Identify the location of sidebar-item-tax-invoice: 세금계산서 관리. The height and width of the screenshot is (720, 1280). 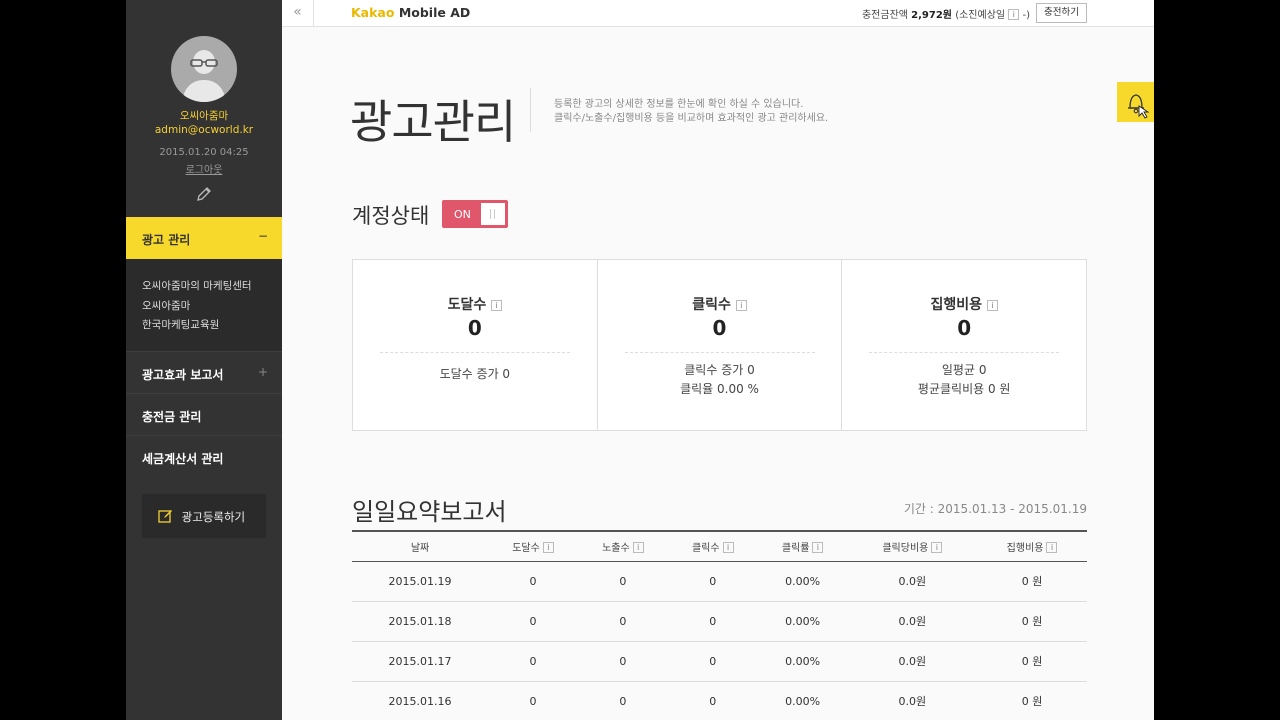
(204, 456).